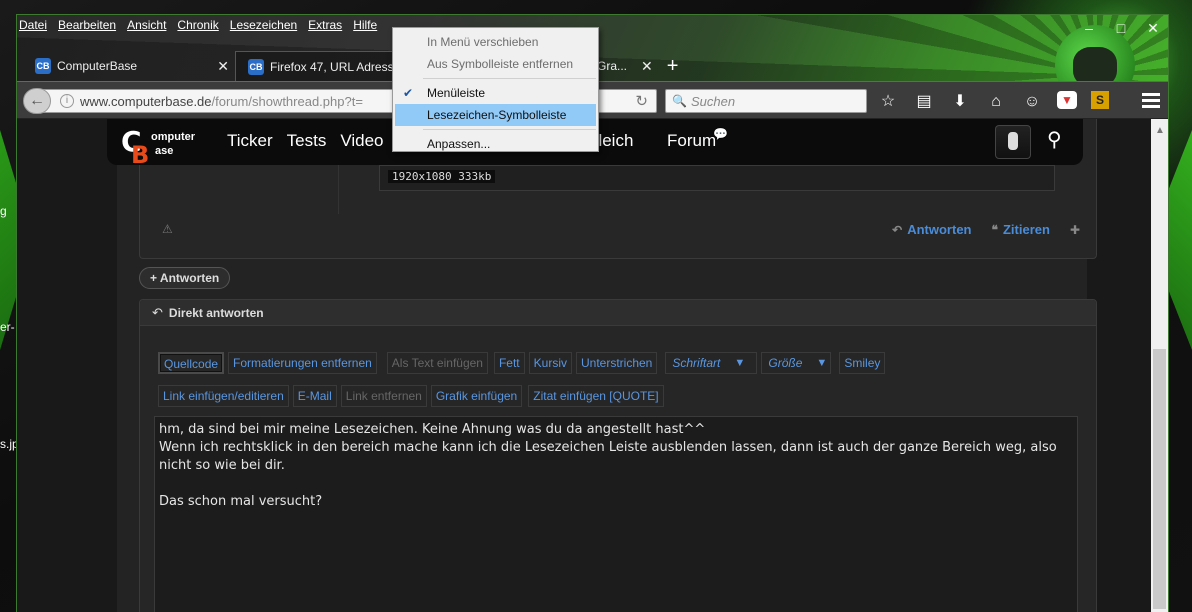  I want to click on back-arrow-icon: ←, so click(37, 101).